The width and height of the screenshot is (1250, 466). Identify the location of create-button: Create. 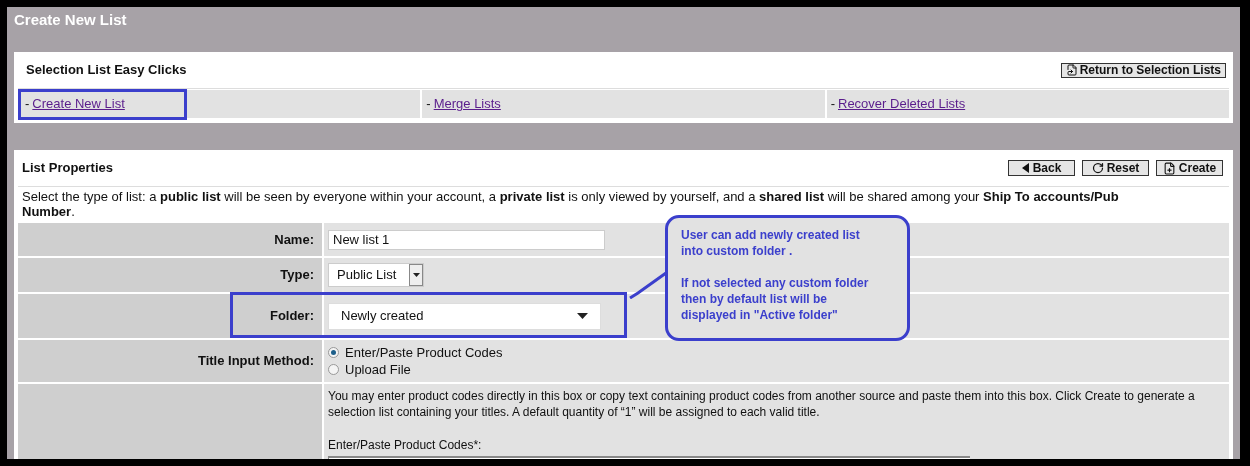
(1189, 168).